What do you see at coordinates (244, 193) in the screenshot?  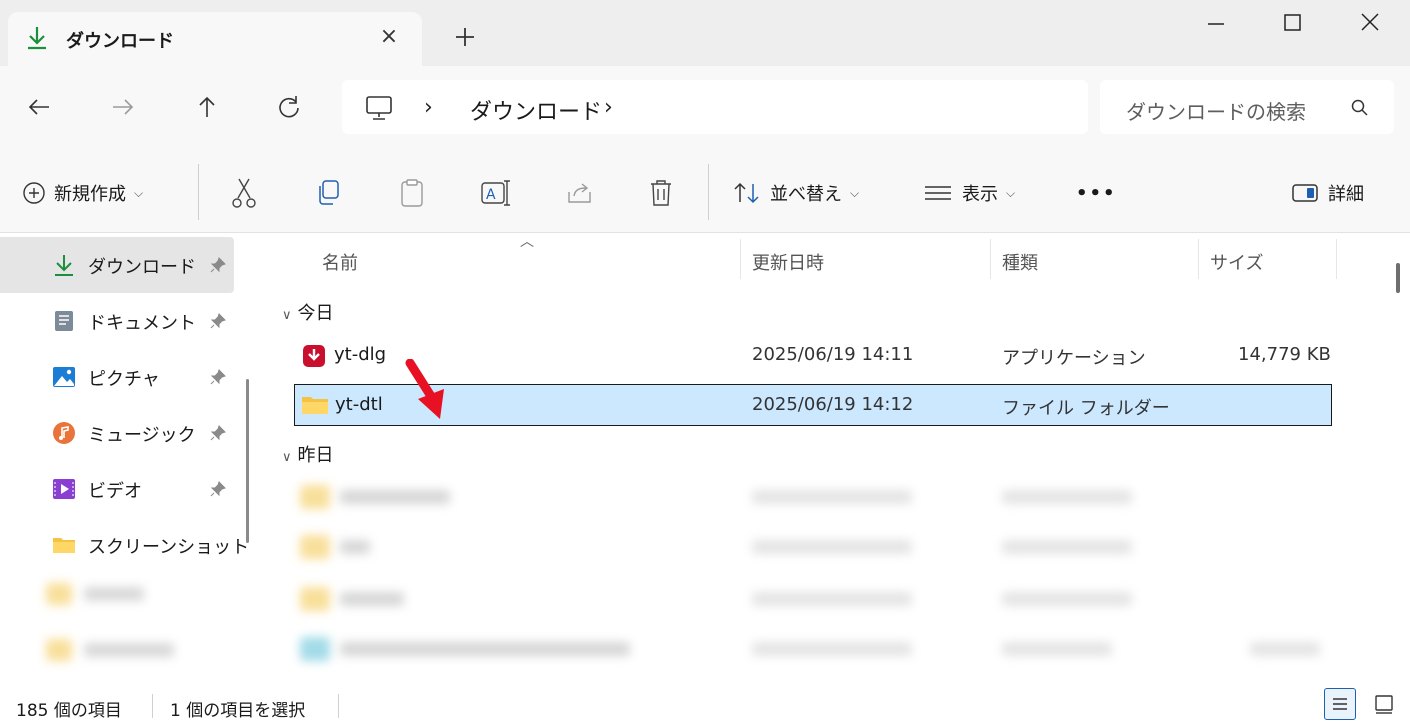 I see `cut-icon` at bounding box center [244, 193].